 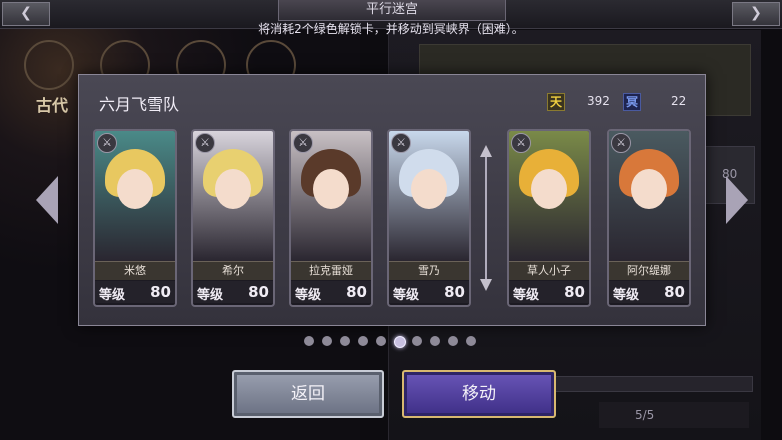 What do you see at coordinates (139, 104) in the screenshot?
I see `team-name: 六月飞雪队` at bounding box center [139, 104].